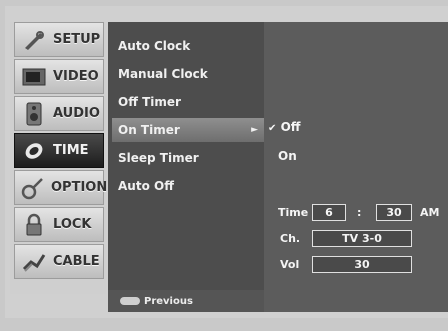  I want to click on minute-field: 30, so click(394, 212).